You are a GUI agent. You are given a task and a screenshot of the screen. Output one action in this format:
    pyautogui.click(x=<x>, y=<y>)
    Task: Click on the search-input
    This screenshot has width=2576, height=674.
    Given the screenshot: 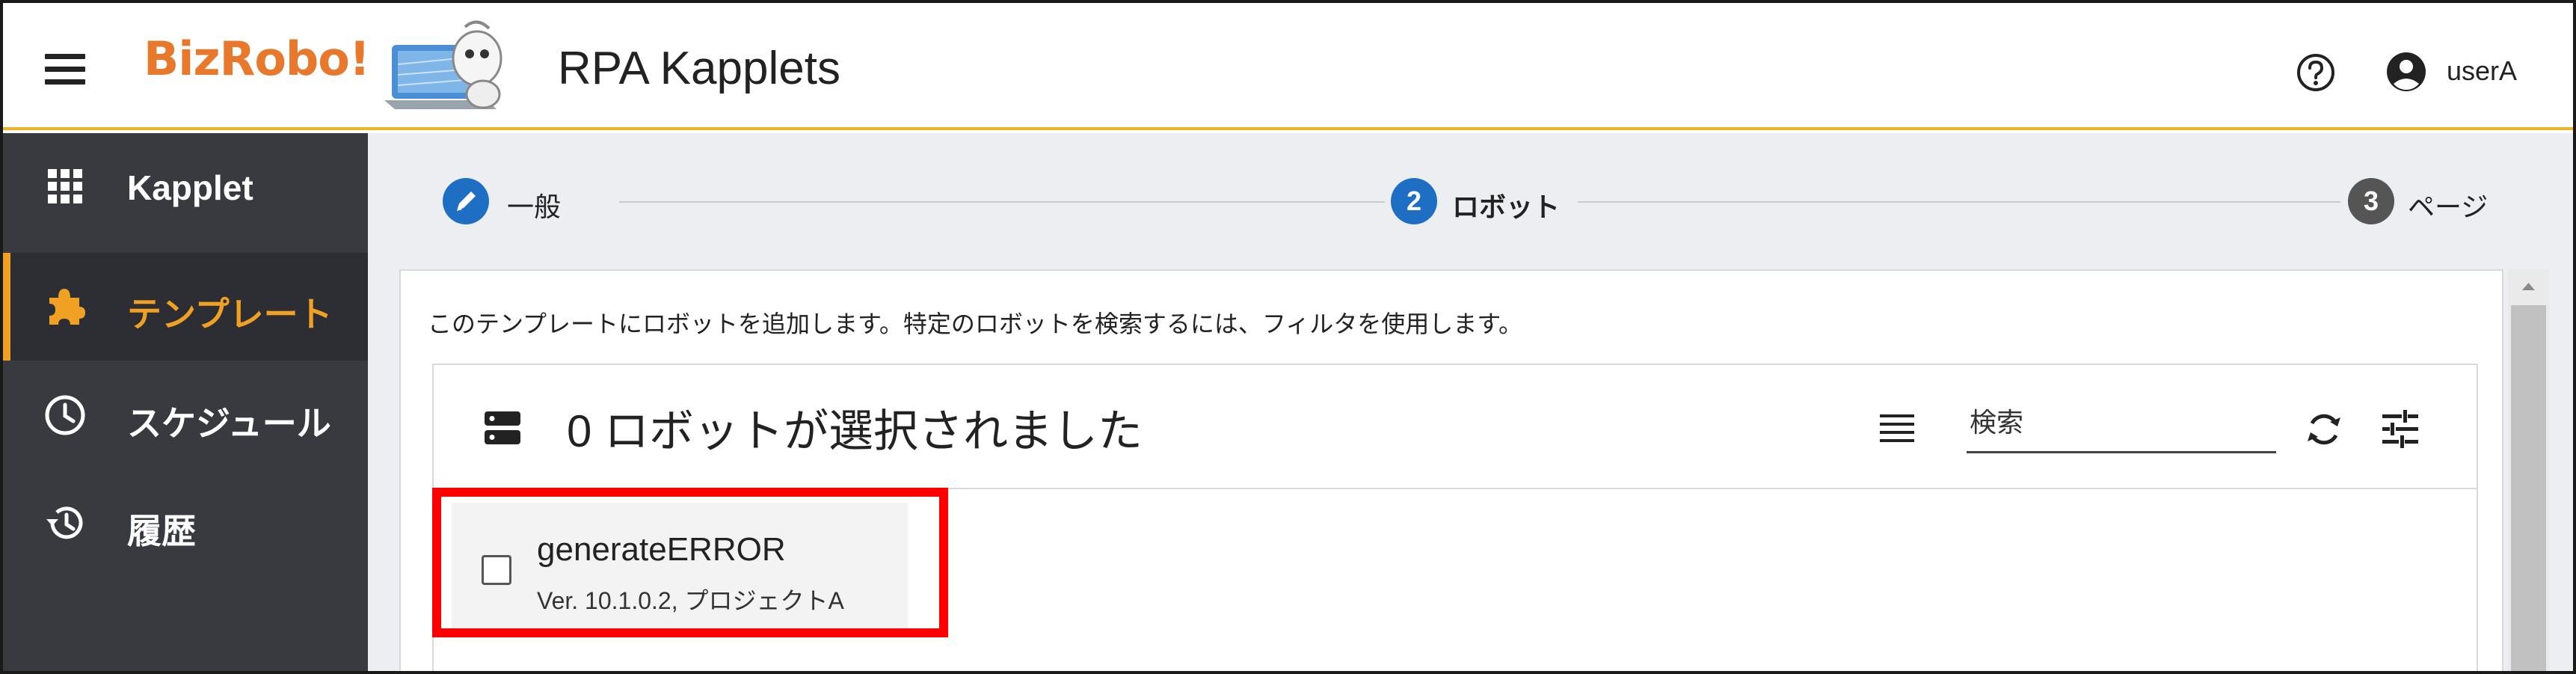 What is the action you would take?
    pyautogui.click(x=2121, y=422)
    